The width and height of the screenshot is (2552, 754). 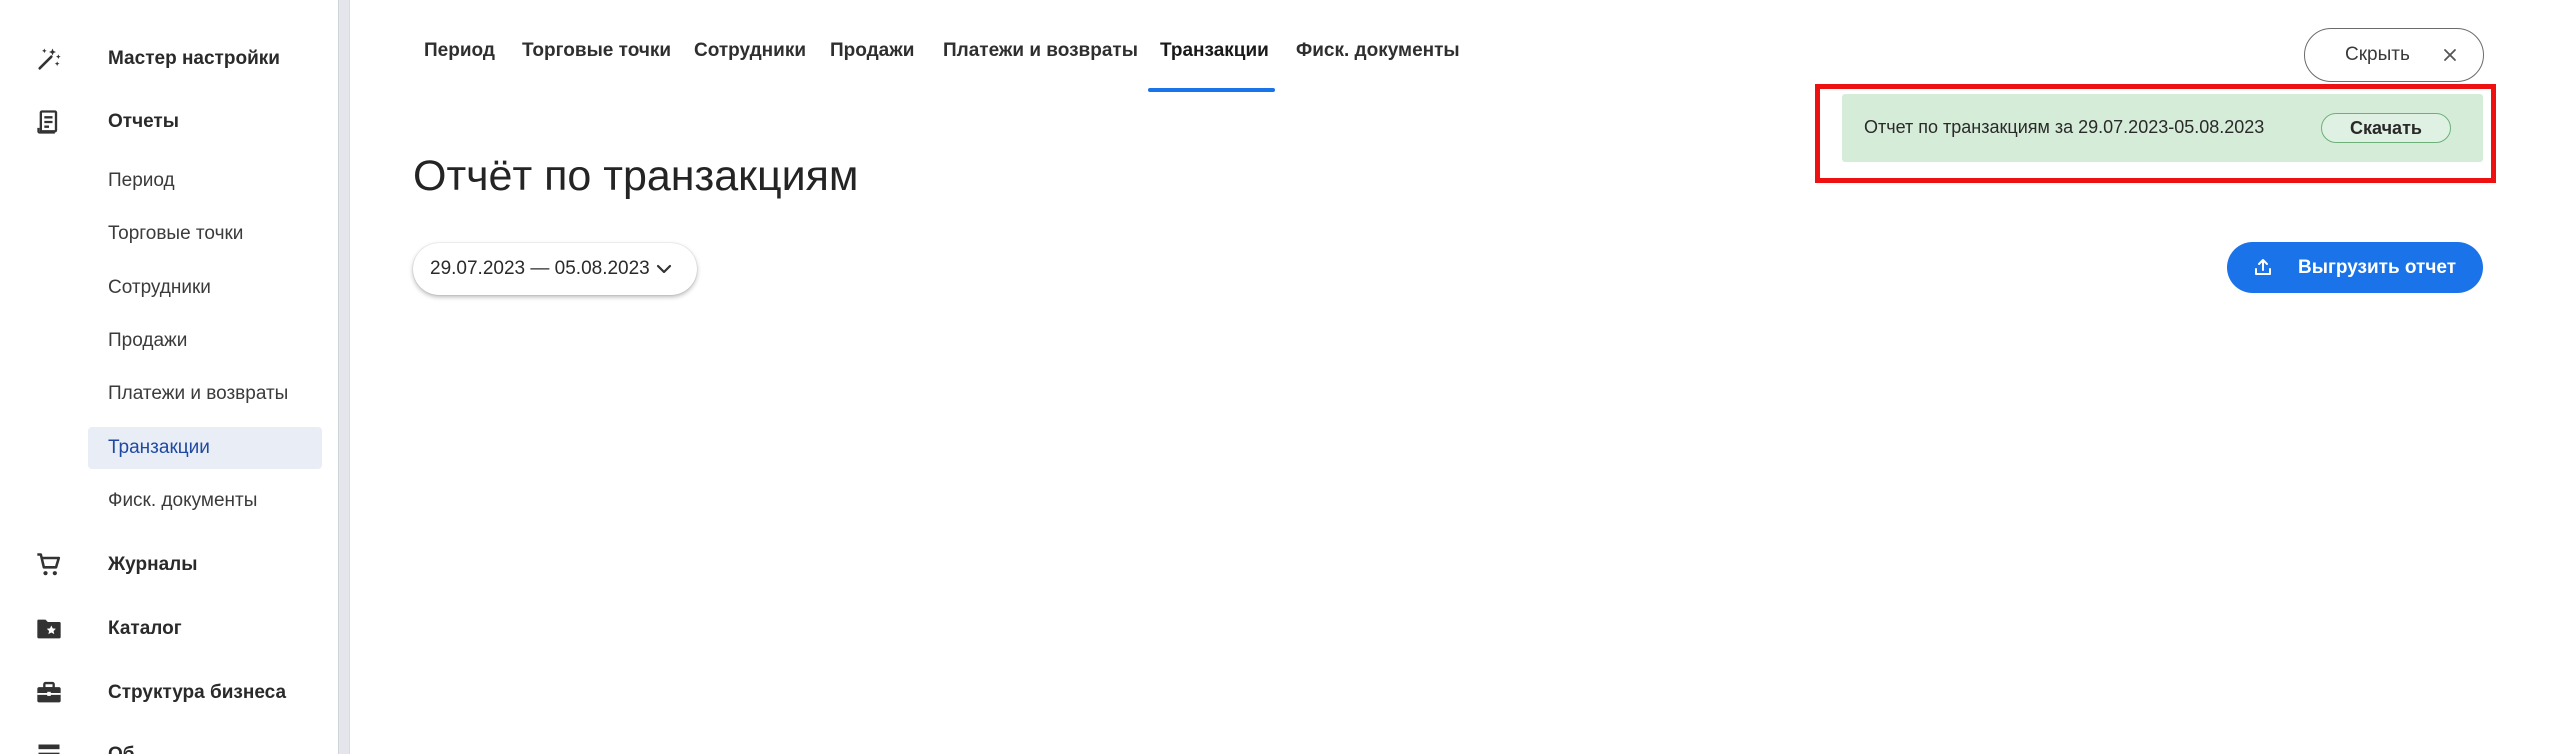 I want to click on tab-period: Период, so click(x=459, y=57).